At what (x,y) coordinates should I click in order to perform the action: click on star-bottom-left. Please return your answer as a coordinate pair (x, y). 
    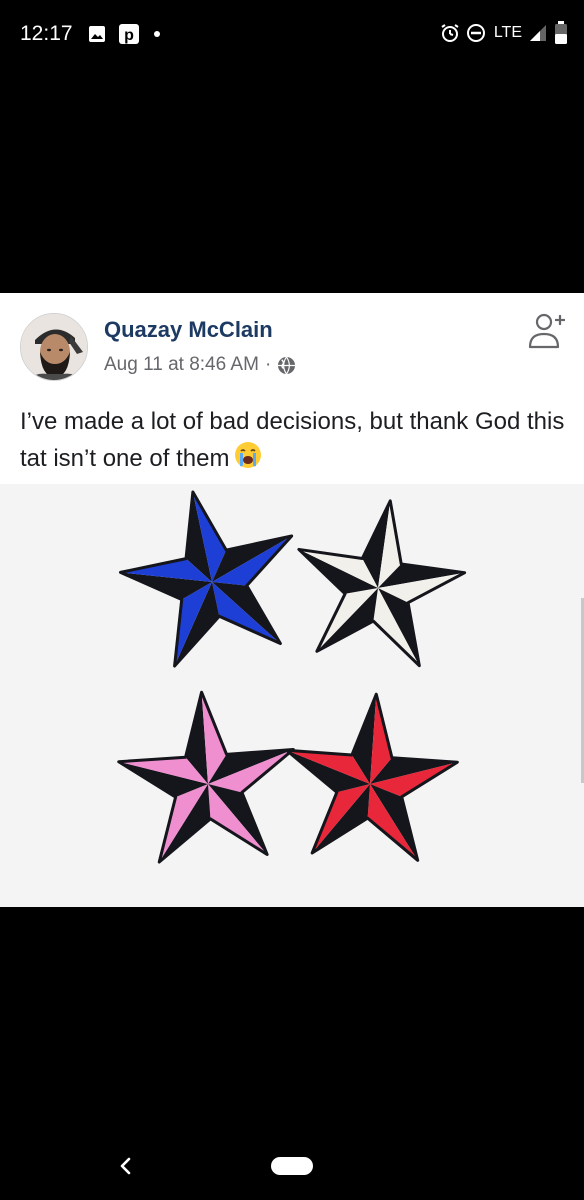
    Looking at the image, I should click on (206, 777).